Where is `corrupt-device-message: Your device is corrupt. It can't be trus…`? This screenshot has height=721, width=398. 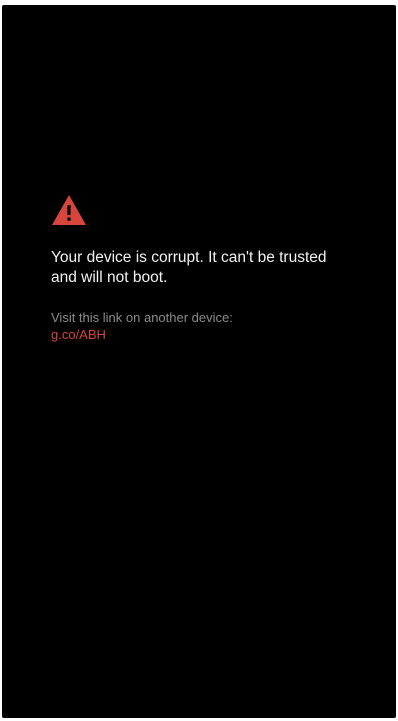
corrupt-device-message: Your device is corrupt. It can't be trus… is located at coordinates (189, 267).